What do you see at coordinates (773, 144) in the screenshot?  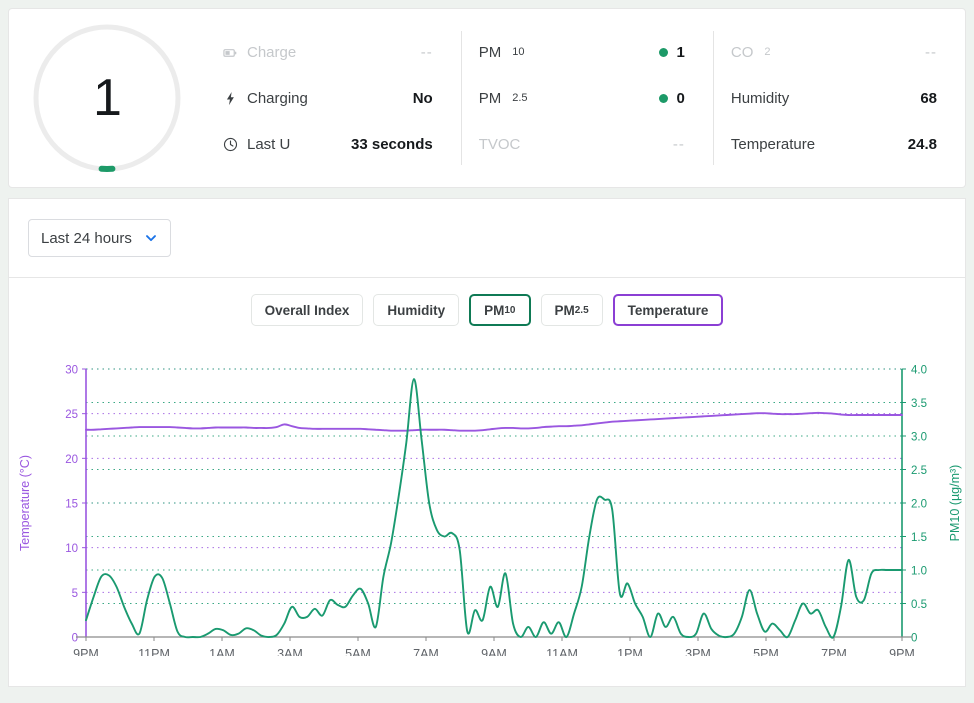 I see `stat-label-temperature: Temperature` at bounding box center [773, 144].